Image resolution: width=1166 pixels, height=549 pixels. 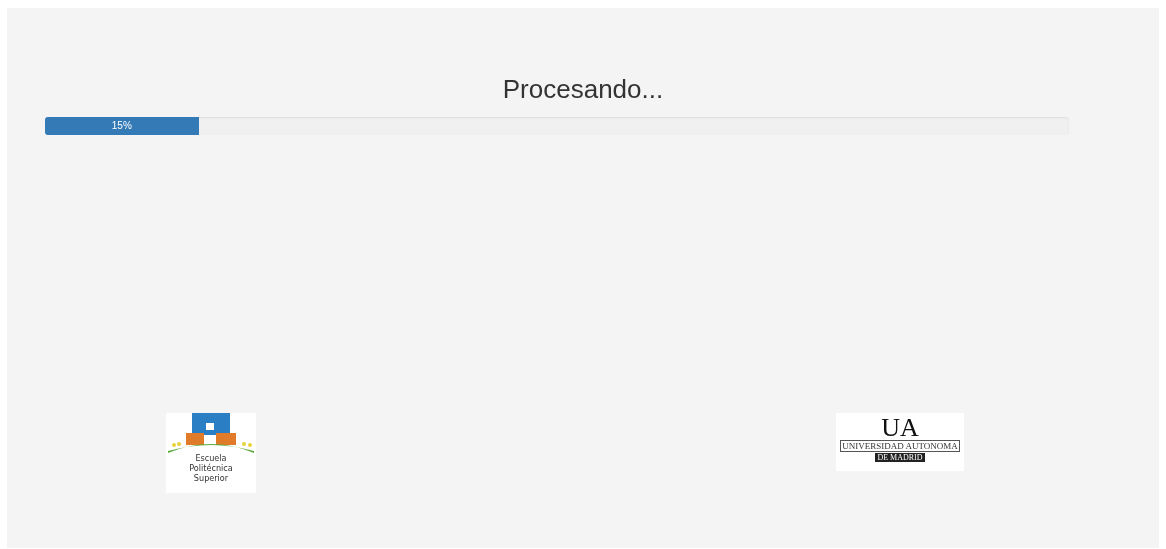 I want to click on logo-text: UNIVERSIDAD AUTONOMA, so click(x=900, y=446).